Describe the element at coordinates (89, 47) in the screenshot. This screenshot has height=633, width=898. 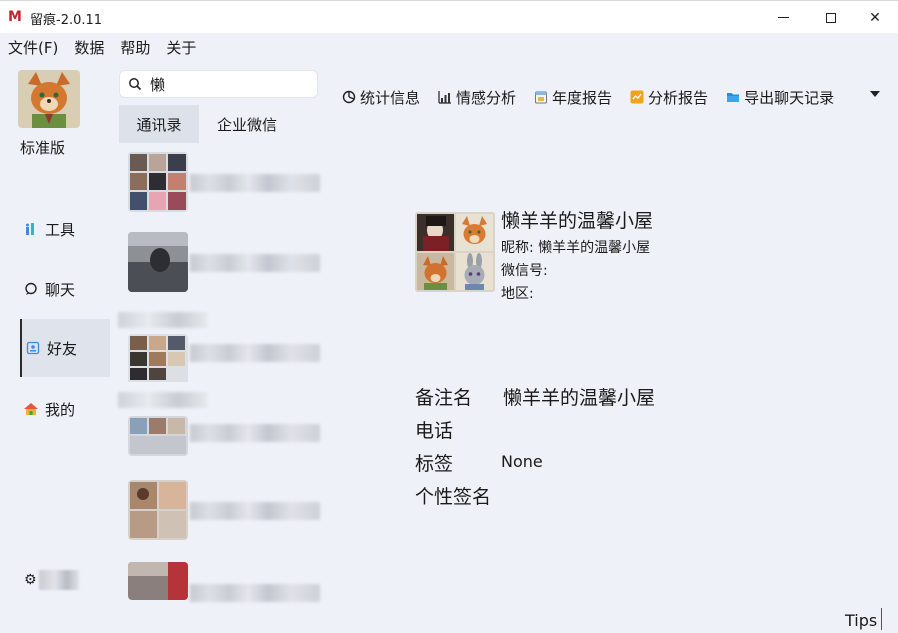
I see `menu-data: 数据` at that location.